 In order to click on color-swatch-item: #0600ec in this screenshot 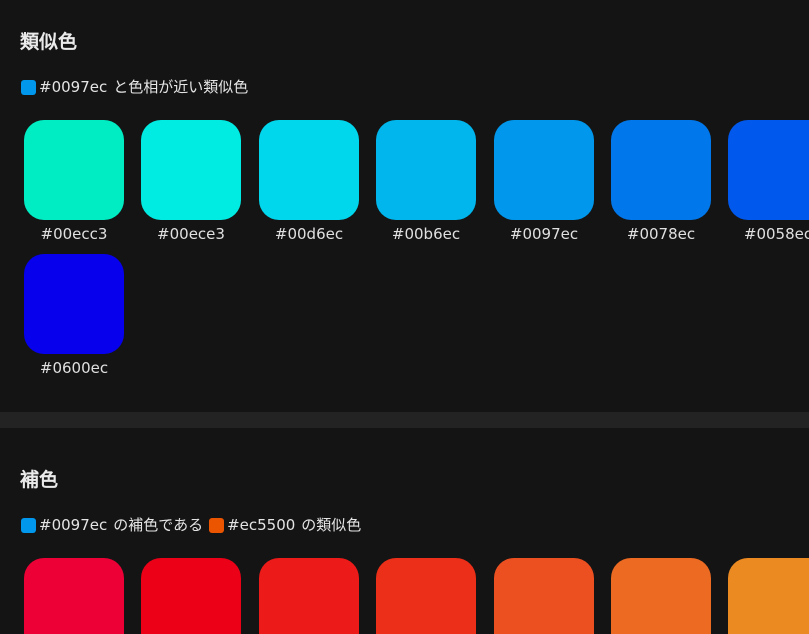, I will do `click(74, 315)`.